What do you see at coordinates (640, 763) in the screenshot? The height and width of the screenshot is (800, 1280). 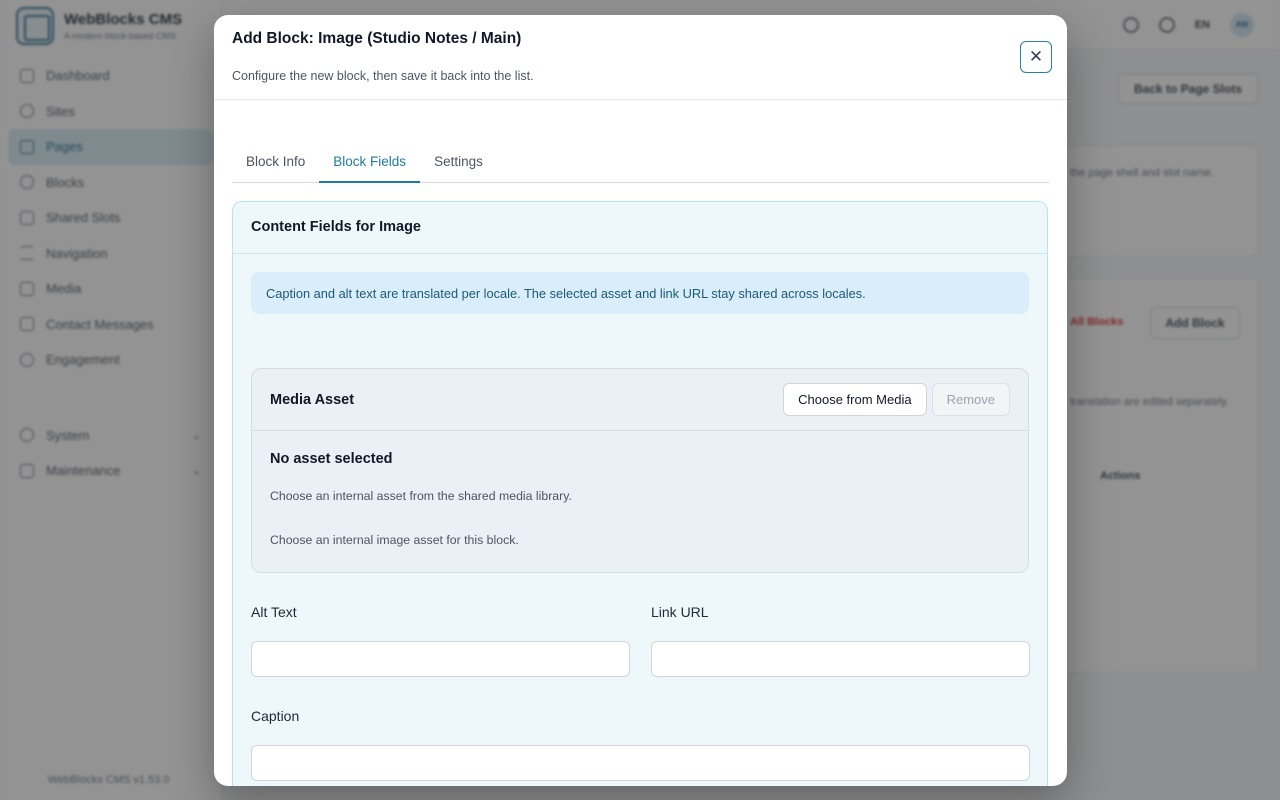 I see `caption-input` at bounding box center [640, 763].